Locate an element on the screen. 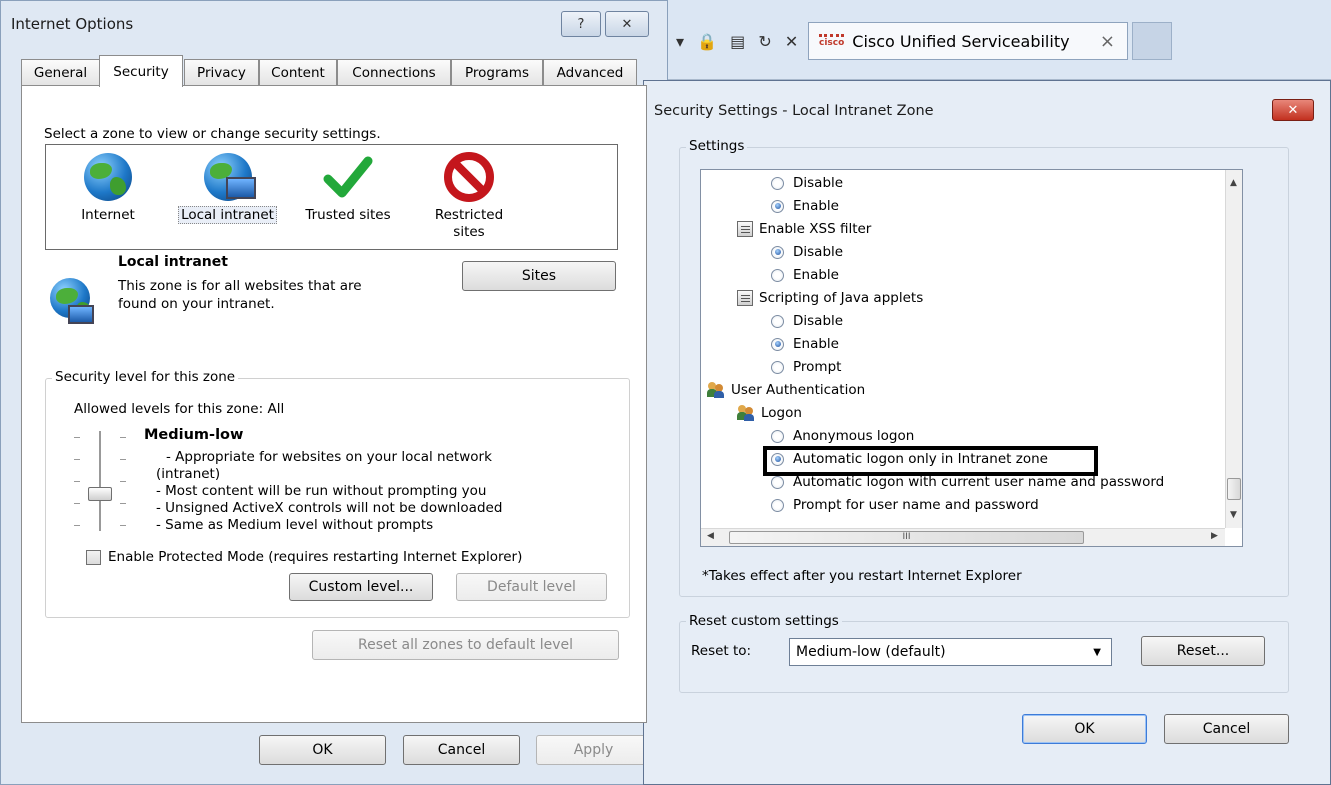  selected-zone-description-2: found on your intranet. is located at coordinates (196, 304).